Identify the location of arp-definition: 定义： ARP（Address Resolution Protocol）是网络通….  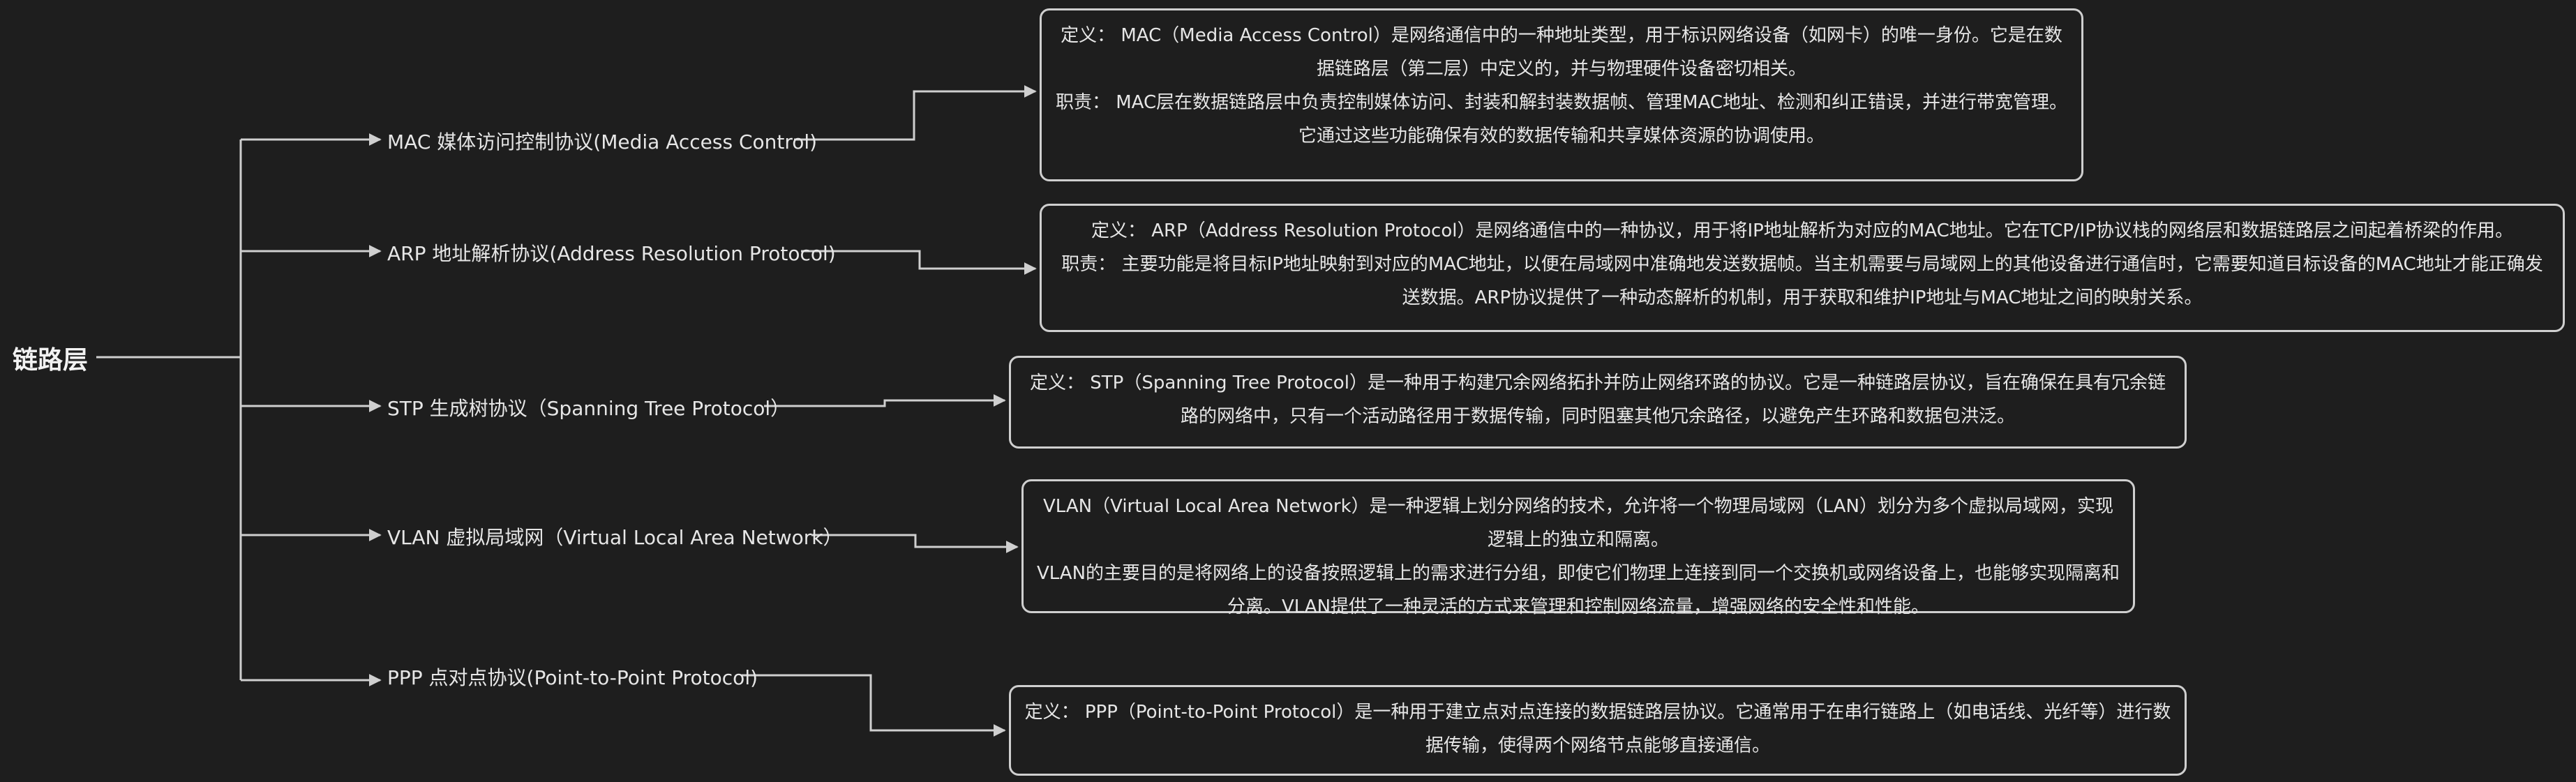
(1802, 231).